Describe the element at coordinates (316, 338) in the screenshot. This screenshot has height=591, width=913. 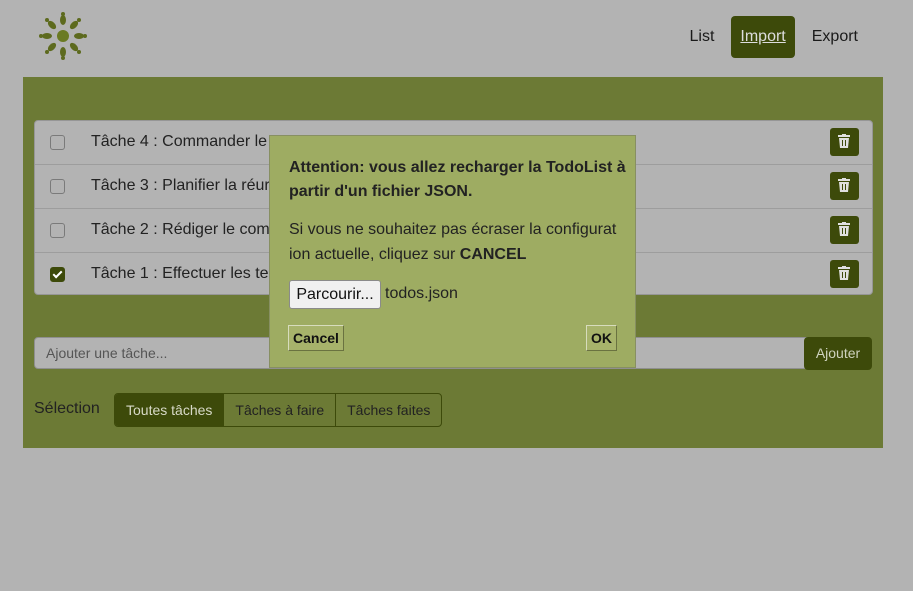
I see `cancel-button: Cancel` at that location.